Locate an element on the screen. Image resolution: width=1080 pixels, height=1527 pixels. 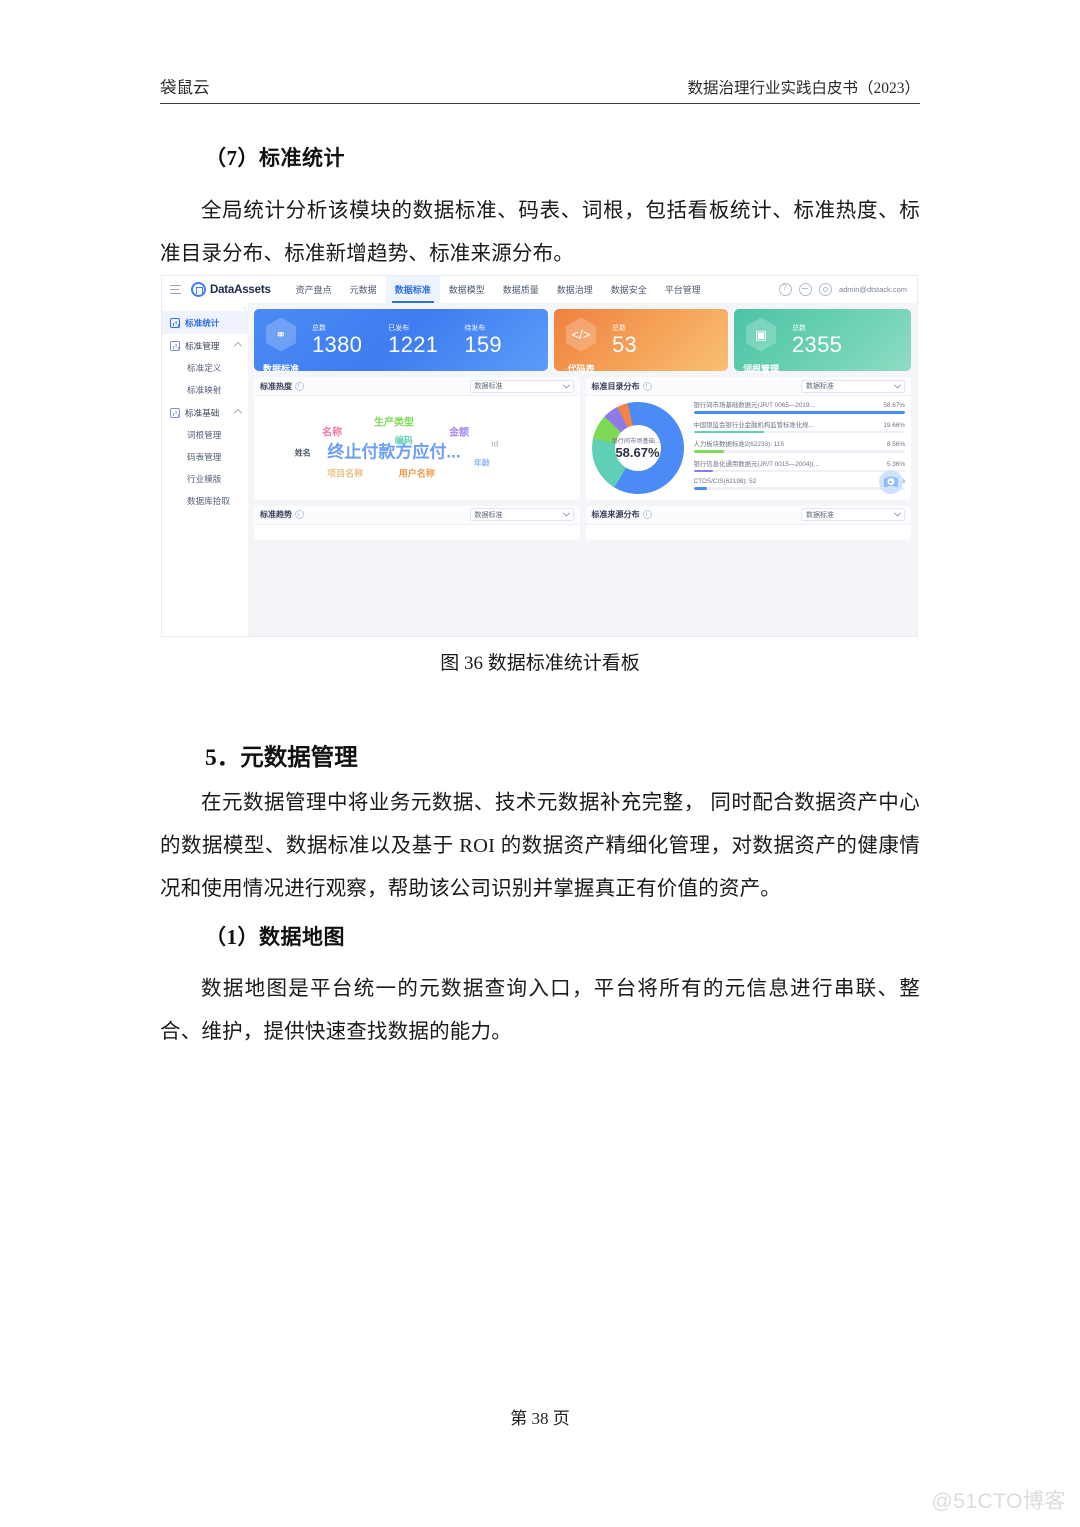
legend-item: 人力板块数据标准2(62233): 115 8.56% is located at coordinates (799, 446).